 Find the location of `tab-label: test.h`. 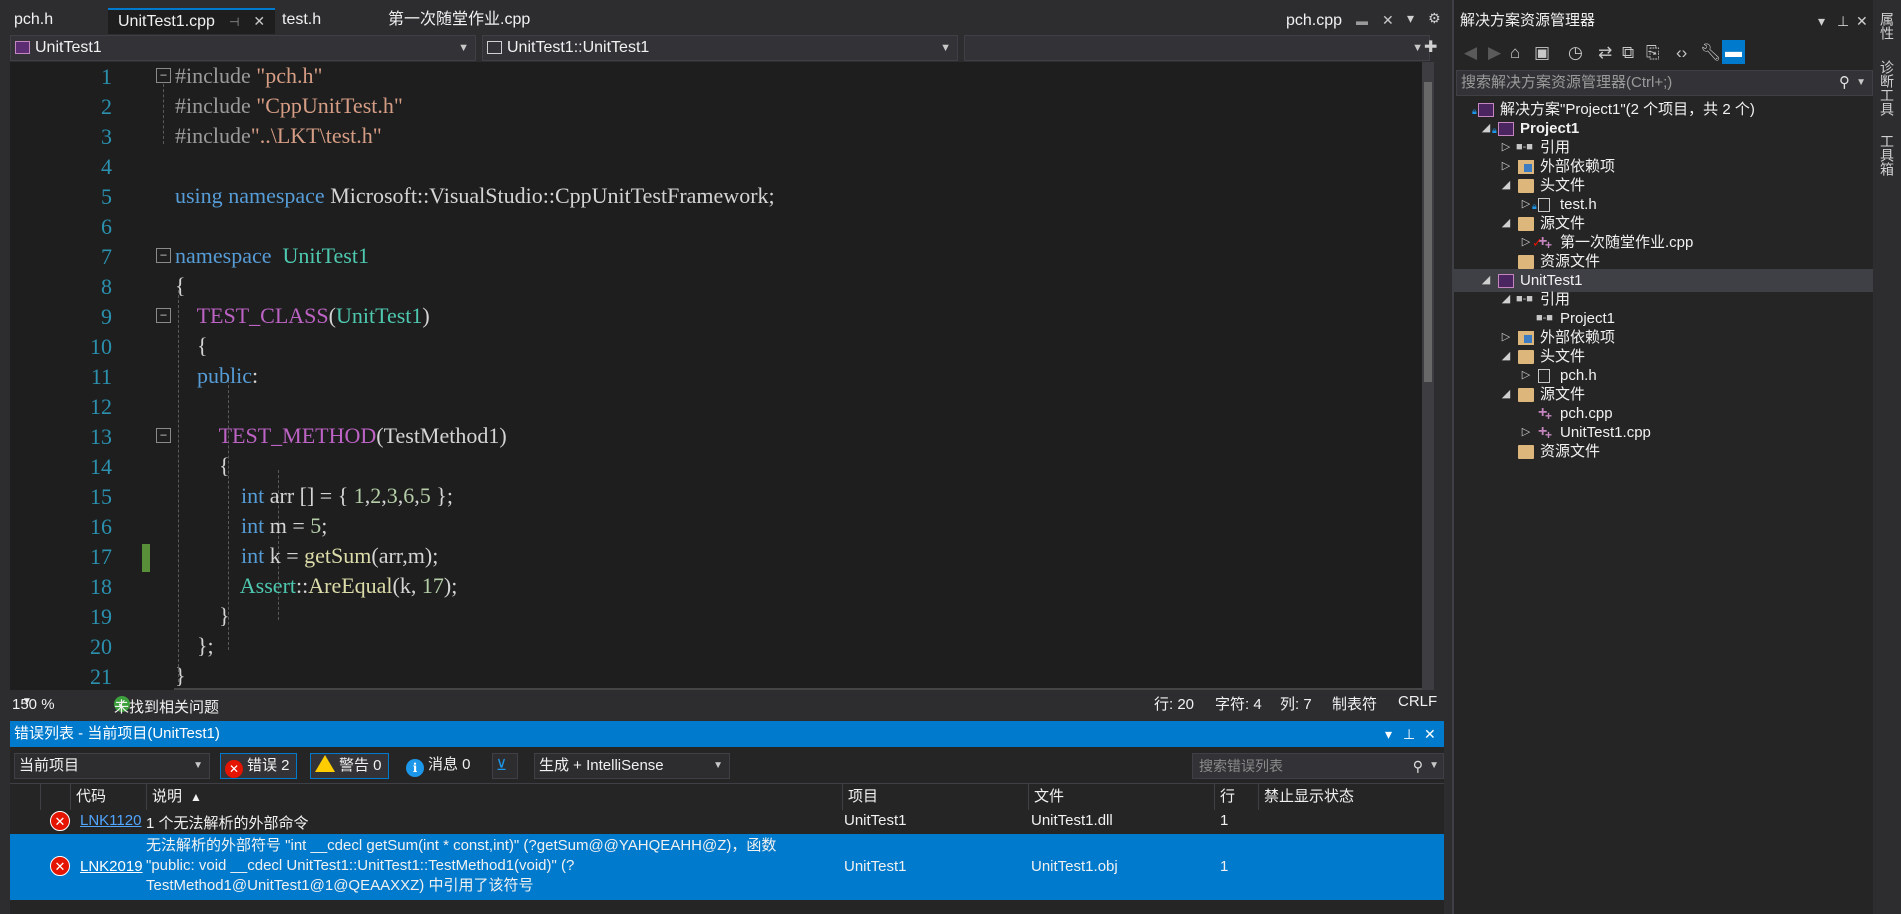

tab-label: test.h is located at coordinates (302, 19).